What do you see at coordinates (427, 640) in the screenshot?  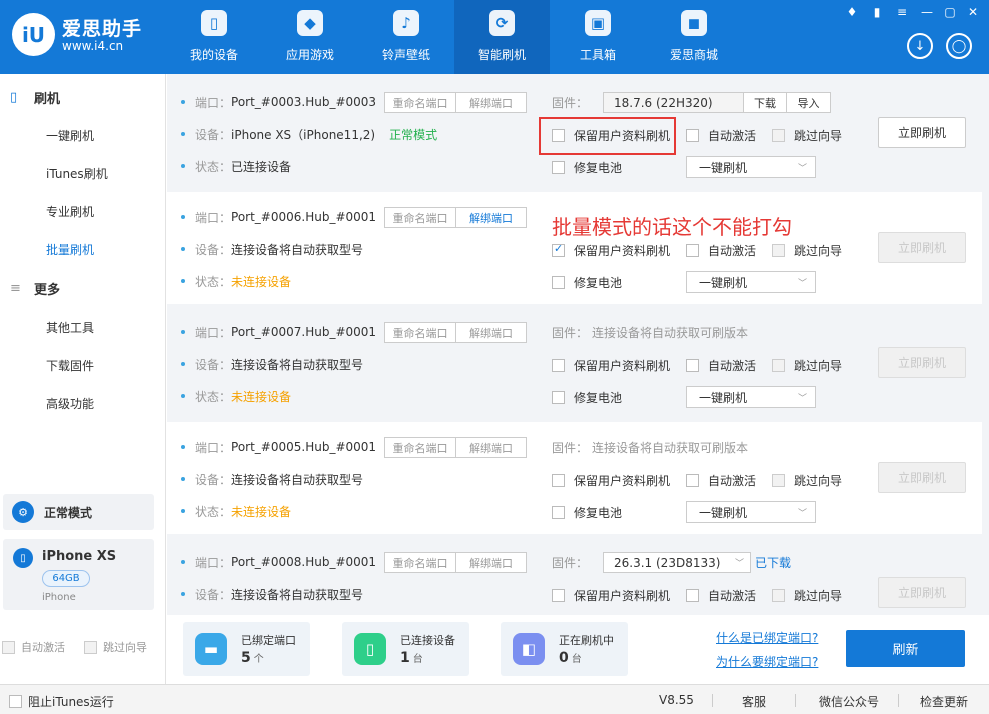 I see `stat-label: 已连接设备` at bounding box center [427, 640].